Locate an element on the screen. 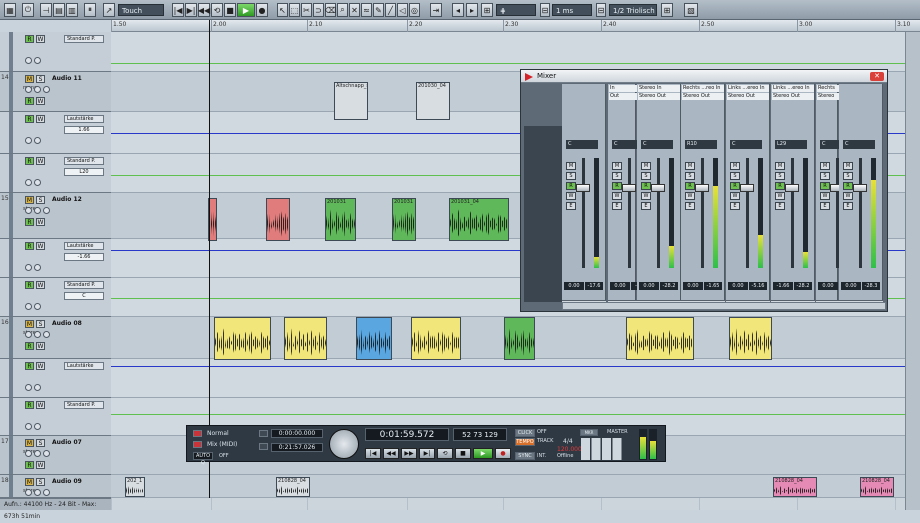 The height and width of the screenshot is (523, 920). output-routing-select: Stereo Out is located at coordinates (793, 96).